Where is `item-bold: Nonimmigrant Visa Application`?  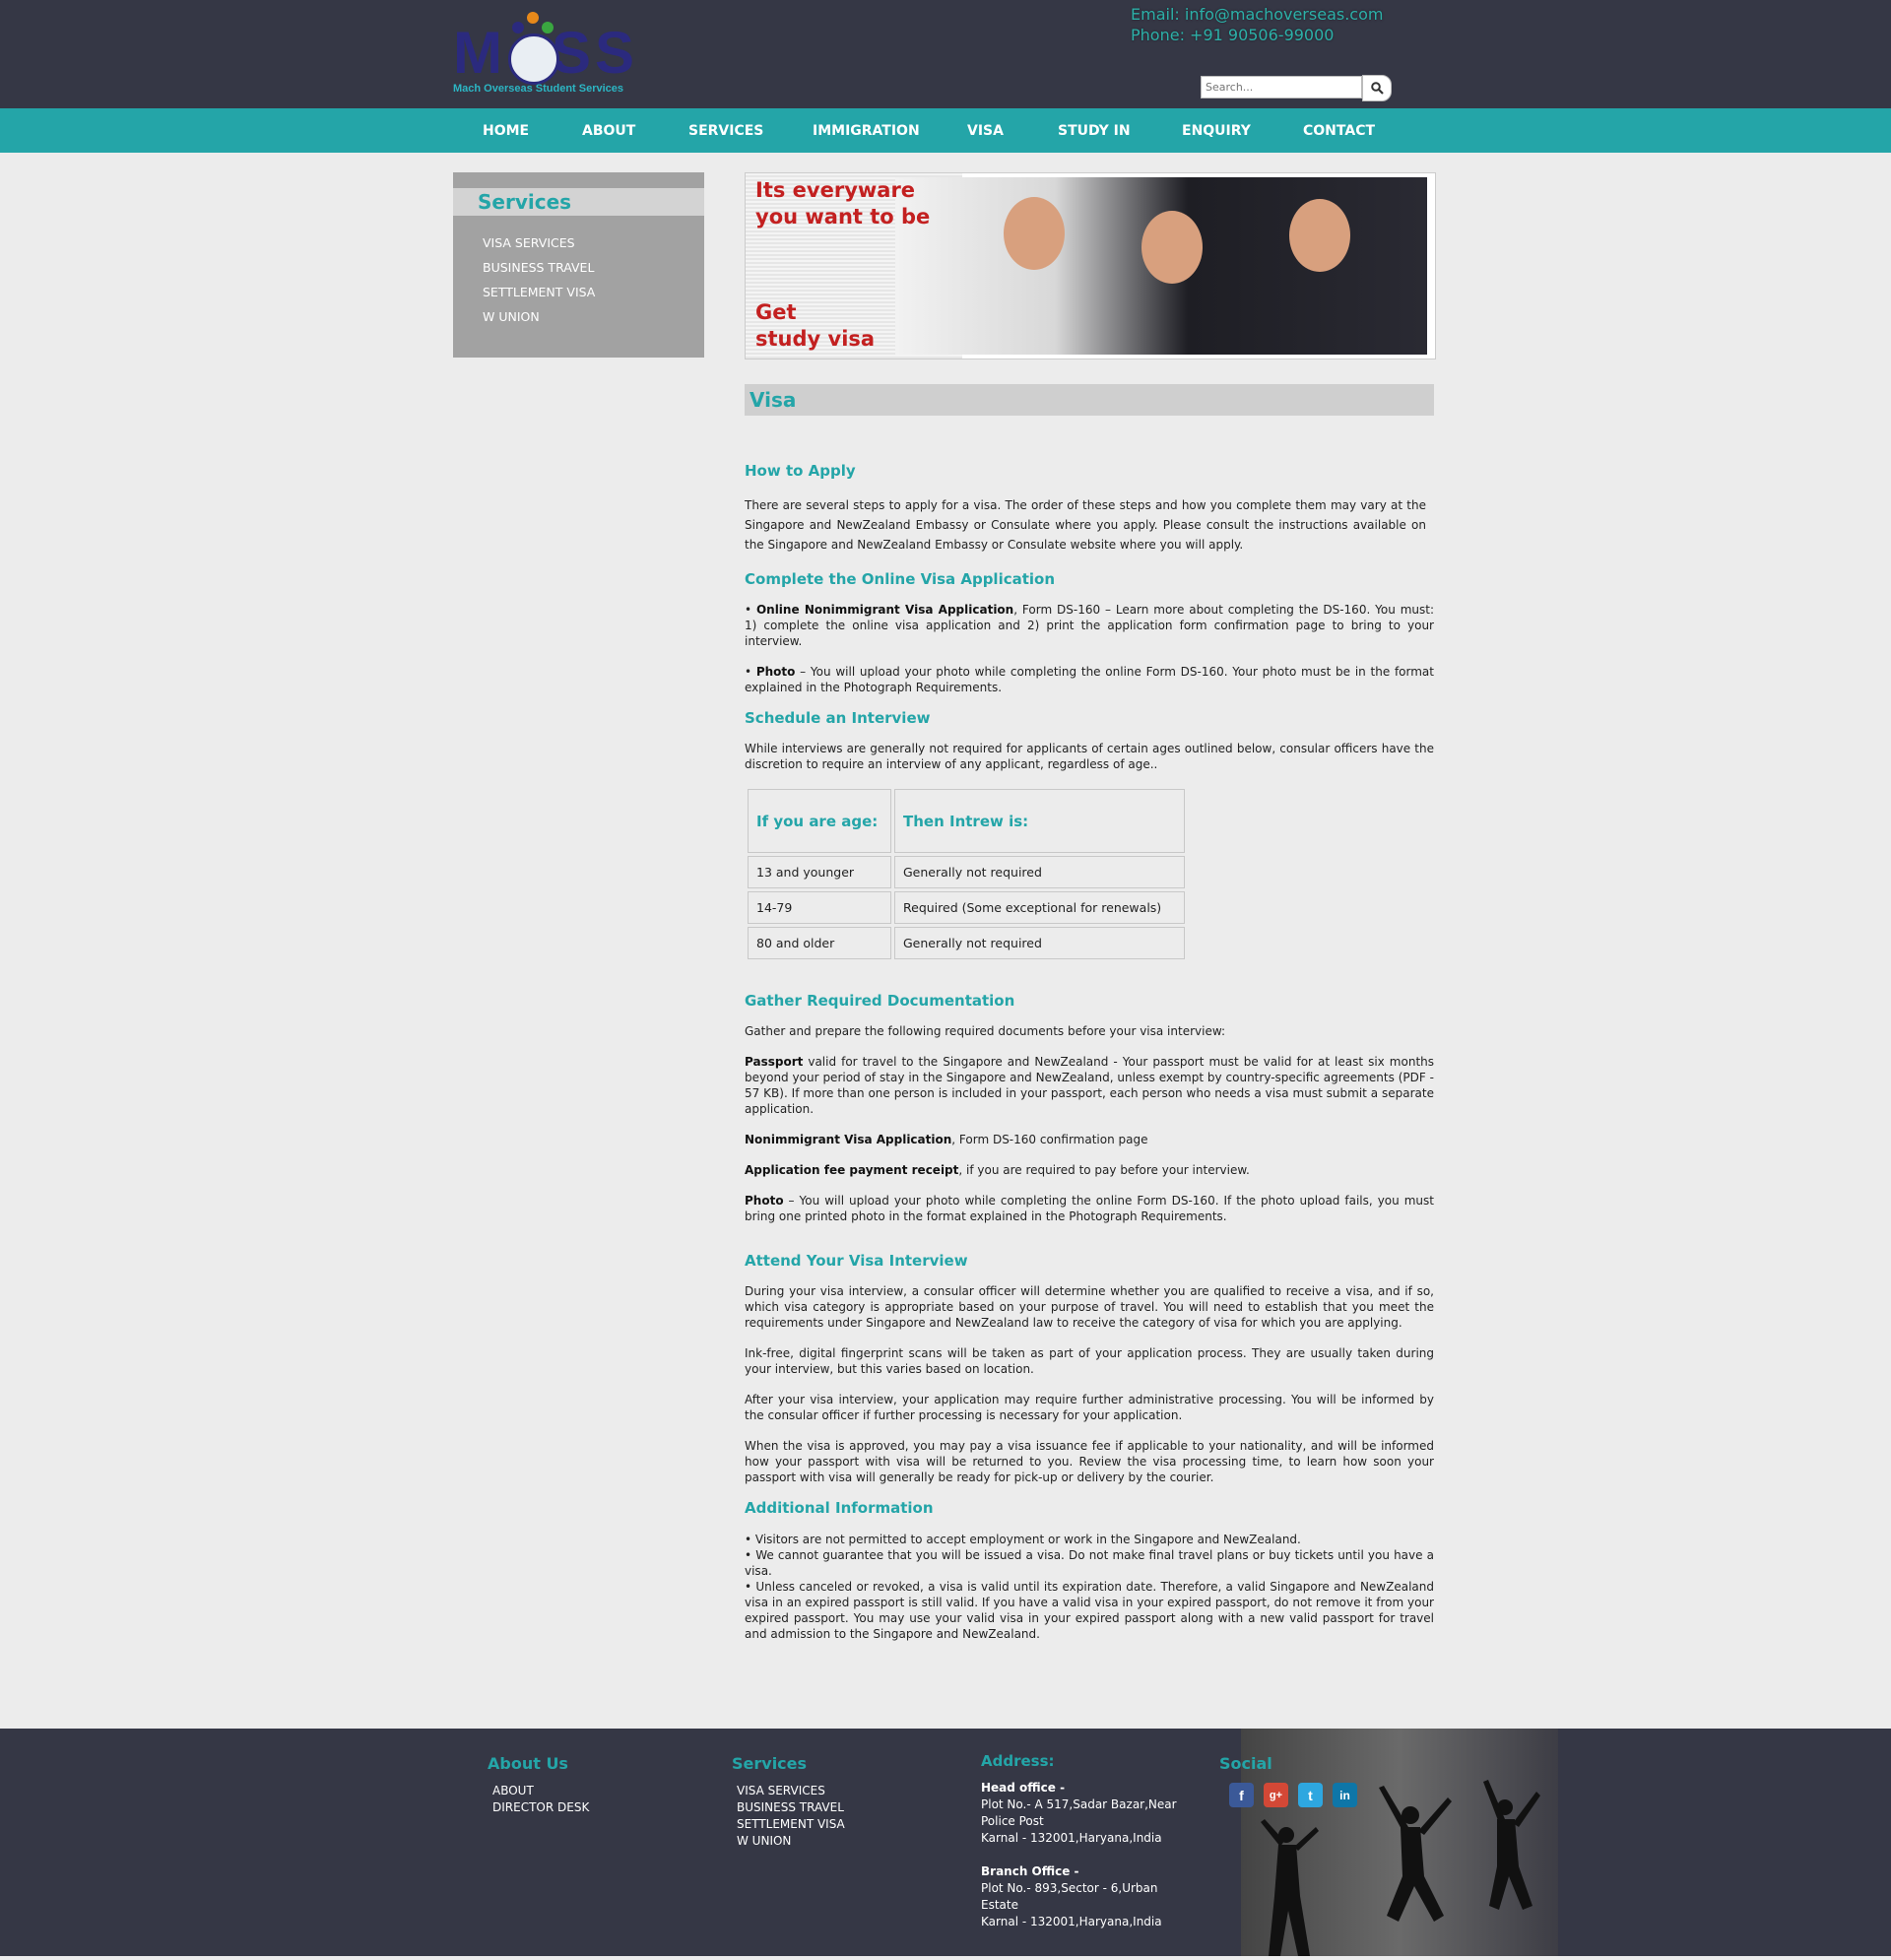
item-bold: Nonimmigrant Visa Application is located at coordinates (849, 1139).